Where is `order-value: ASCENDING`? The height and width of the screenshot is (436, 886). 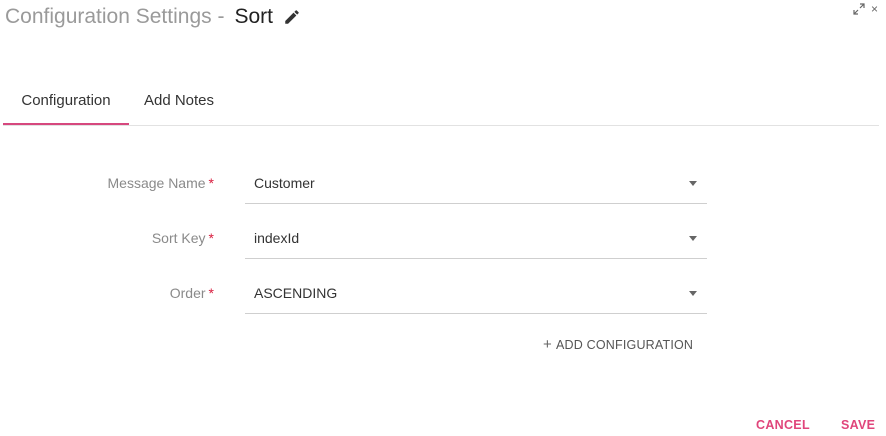 order-value: ASCENDING is located at coordinates (296, 293).